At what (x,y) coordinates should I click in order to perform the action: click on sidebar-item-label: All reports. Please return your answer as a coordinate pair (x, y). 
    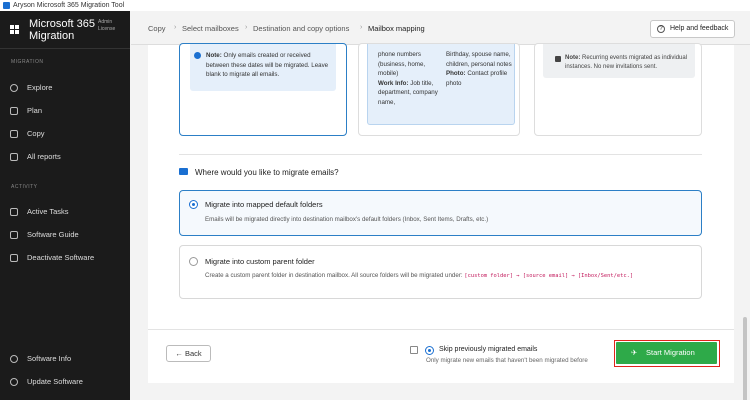
    Looking at the image, I should click on (44, 156).